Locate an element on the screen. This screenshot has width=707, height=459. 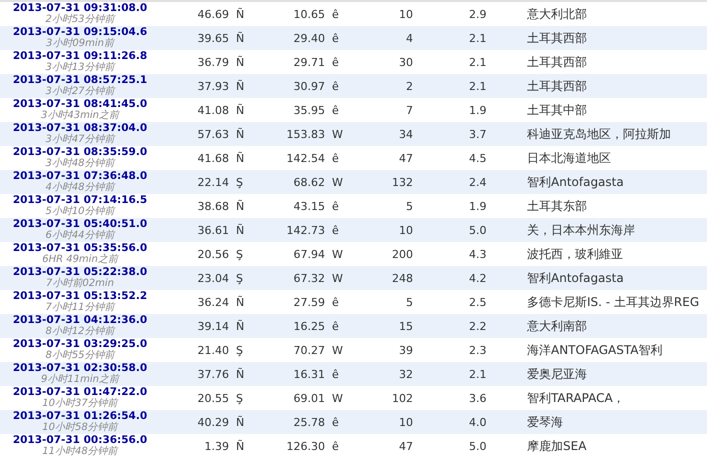
depth-cell: 4 is located at coordinates (409, 38).